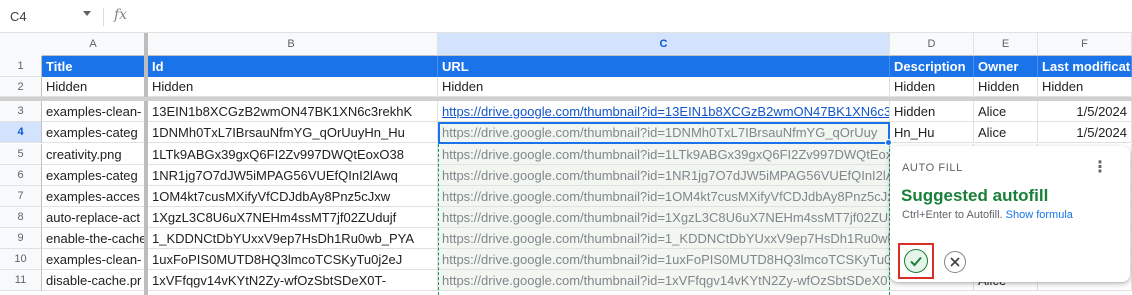 This screenshot has height=295, width=1132. I want to click on formula-bar: C4 fx, so click(566, 16).